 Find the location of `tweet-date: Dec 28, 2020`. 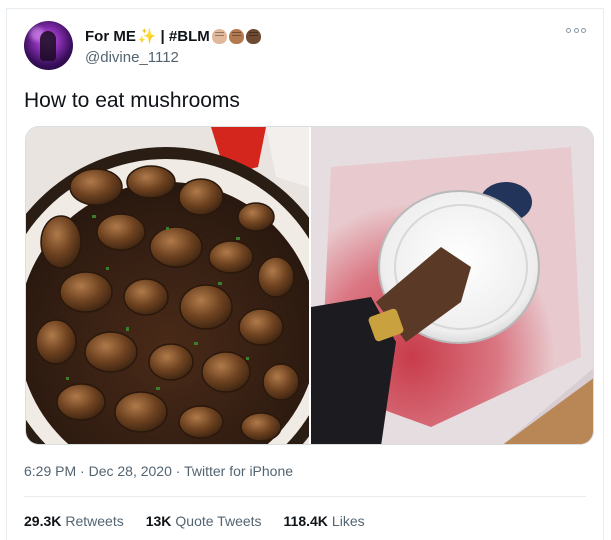

tweet-date: Dec 28, 2020 is located at coordinates (130, 471).